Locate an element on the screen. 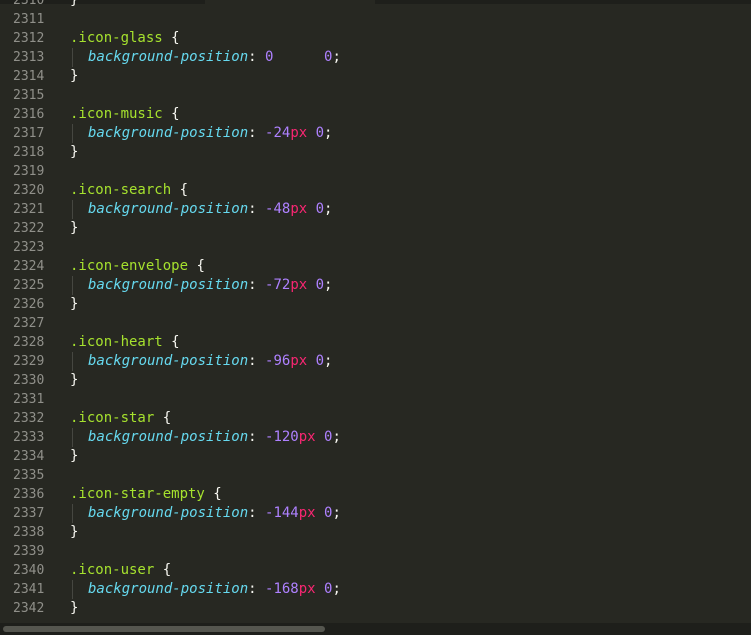 This screenshot has height=635, width=751. code-text: background-position: -24px 0; is located at coordinates (201, 133).